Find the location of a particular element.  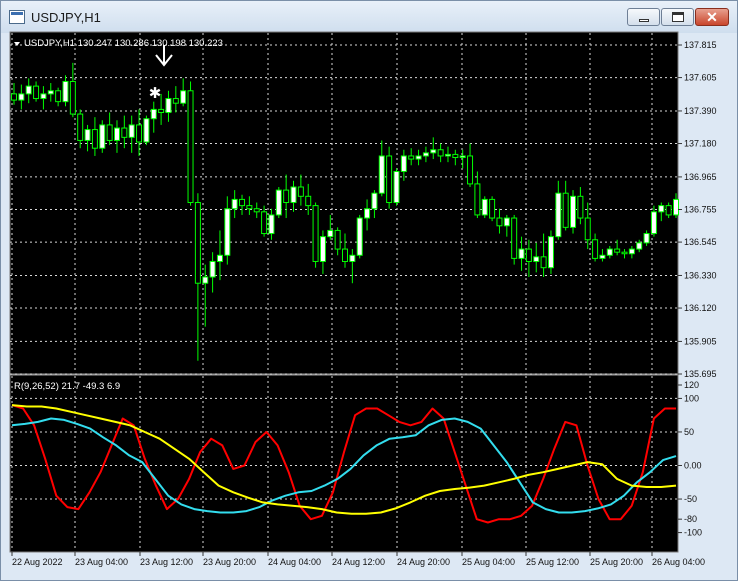

price-axis-label: 137.605 is located at coordinates (700, 78).